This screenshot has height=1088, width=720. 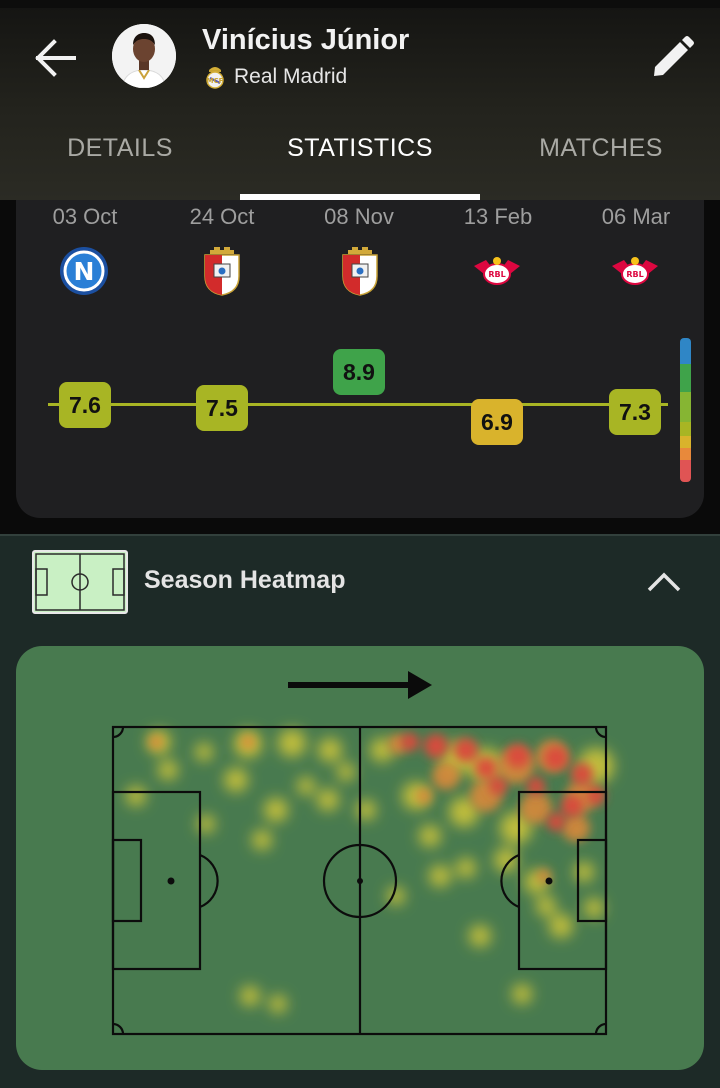 I want to click on arrow-left-icon, so click(x=55, y=58).